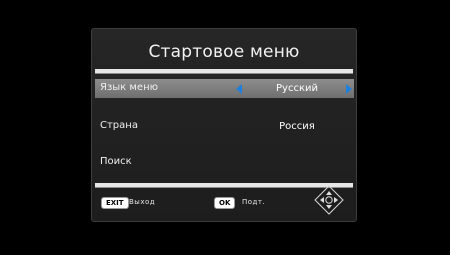 The width and height of the screenshot is (450, 255). I want to click on dpad-icon, so click(329, 200).